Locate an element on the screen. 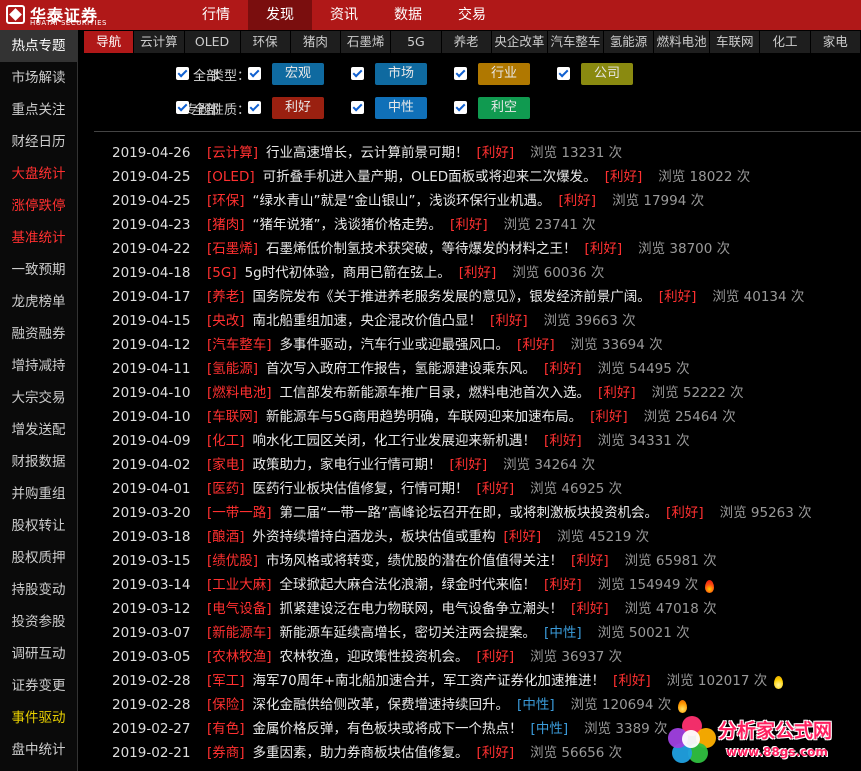 The height and width of the screenshot is (771, 861). category-tab: 养老 is located at coordinates (466, 42).